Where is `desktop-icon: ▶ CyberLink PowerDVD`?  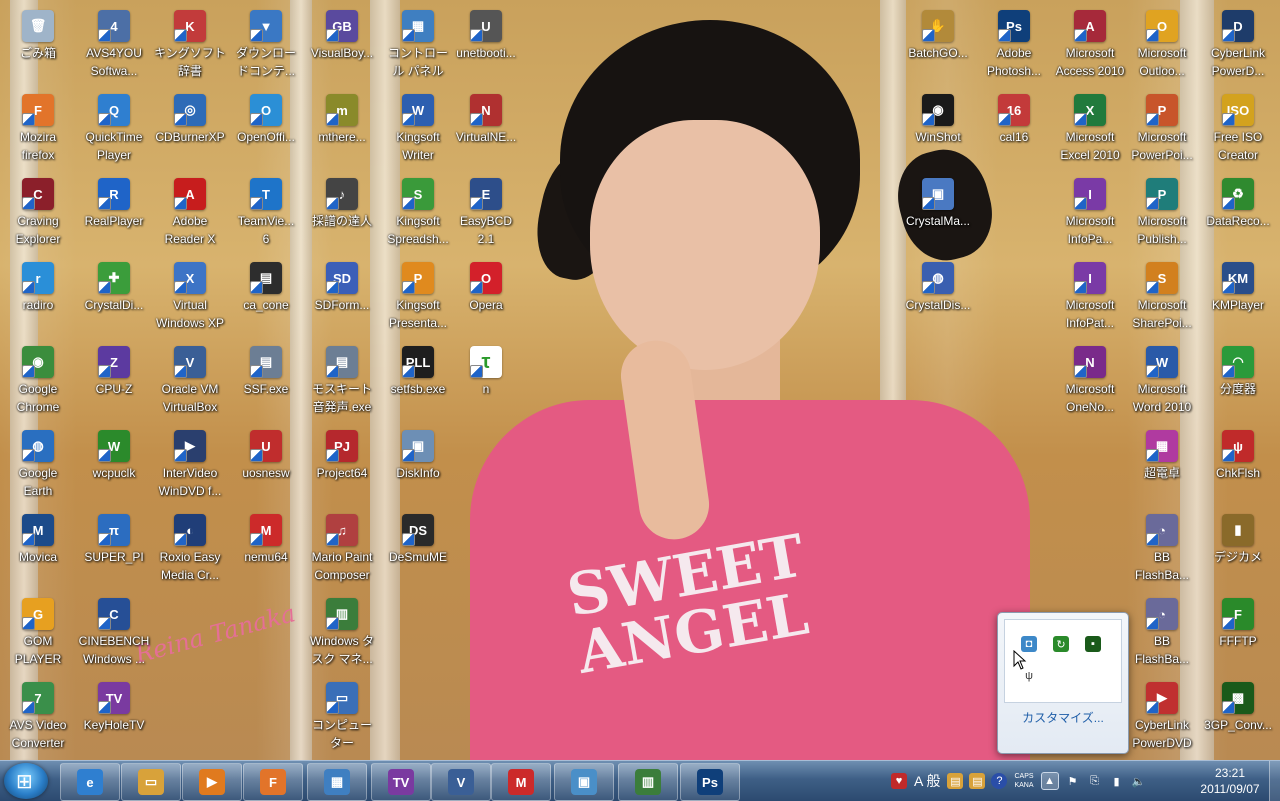
desktop-icon: ▶ CyberLink PowerDVD is located at coordinates (1162, 718).